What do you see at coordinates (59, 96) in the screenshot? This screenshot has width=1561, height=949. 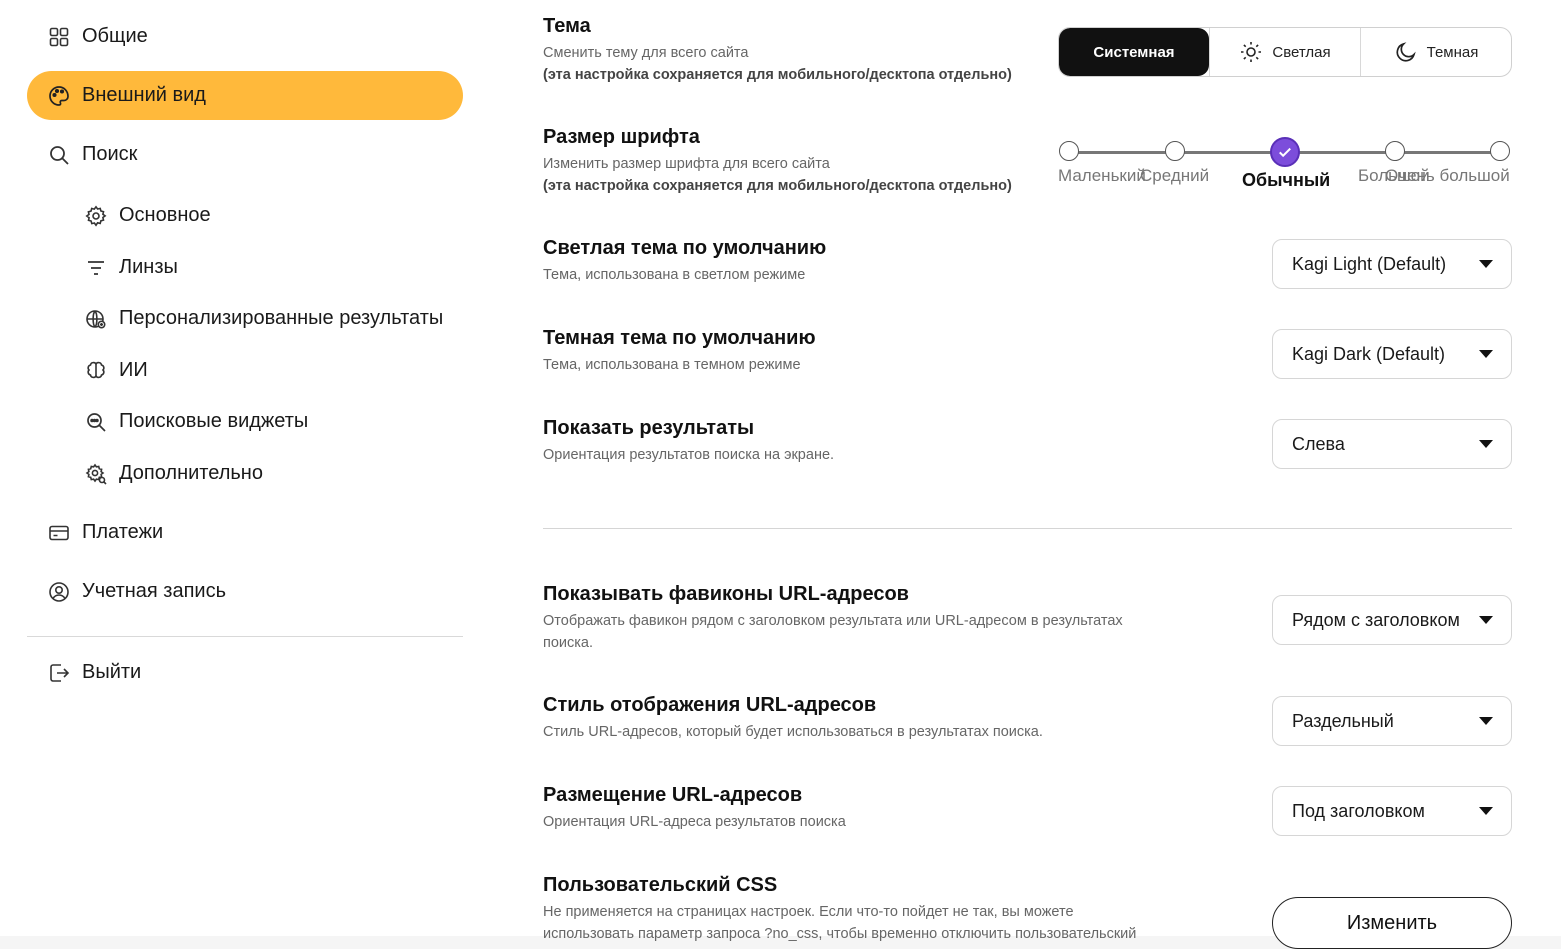 I see `palette-icon` at bounding box center [59, 96].